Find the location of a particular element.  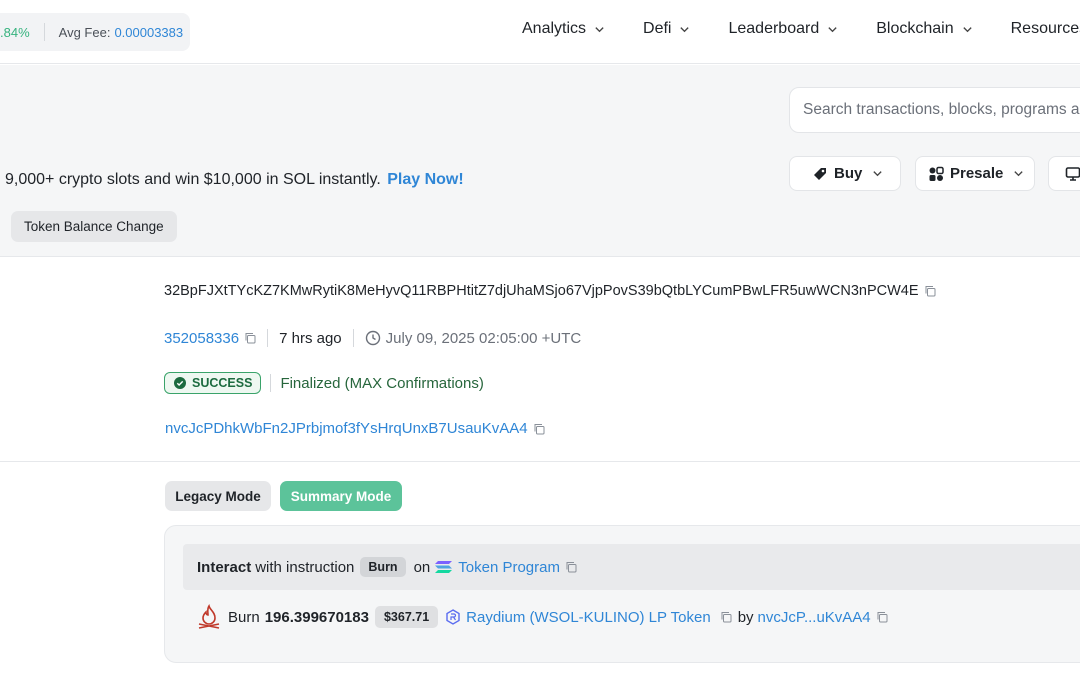

program-link: Token Program is located at coordinates (509, 567).